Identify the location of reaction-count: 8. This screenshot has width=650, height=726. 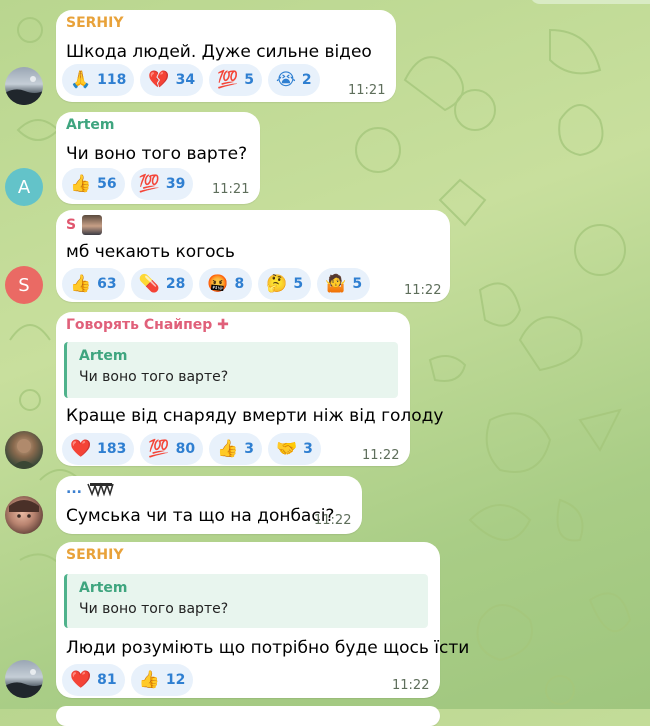
(239, 284).